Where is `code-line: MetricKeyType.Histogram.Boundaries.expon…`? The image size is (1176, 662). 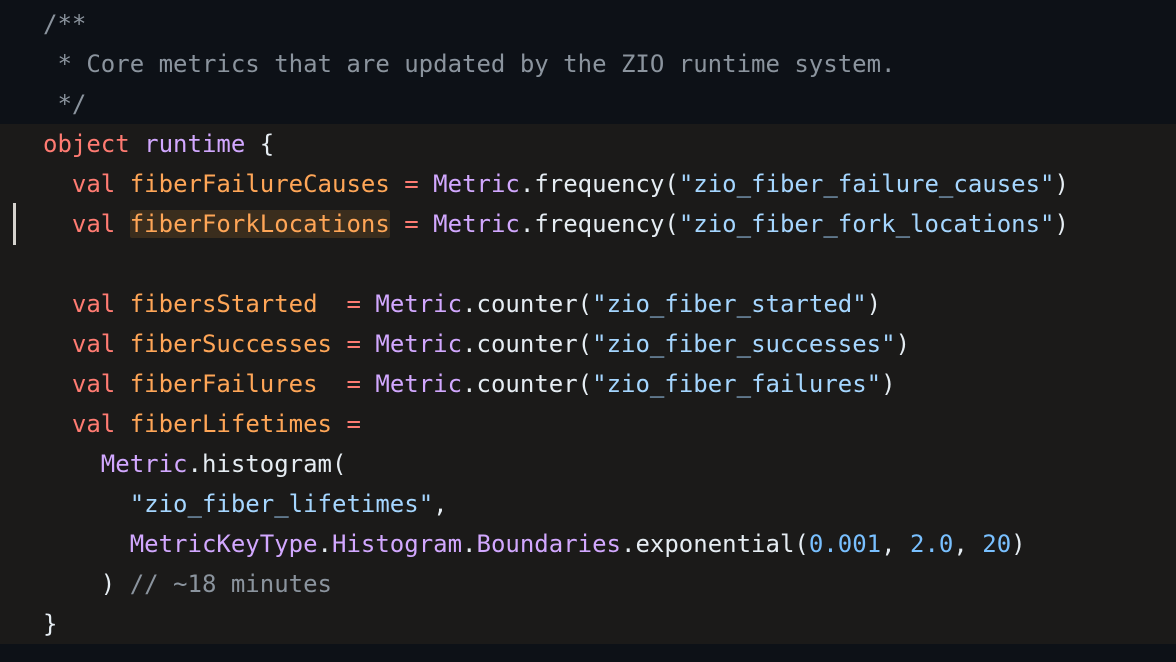 code-line: MetricKeyType.Histogram.Boundaries.expon… is located at coordinates (534, 544).